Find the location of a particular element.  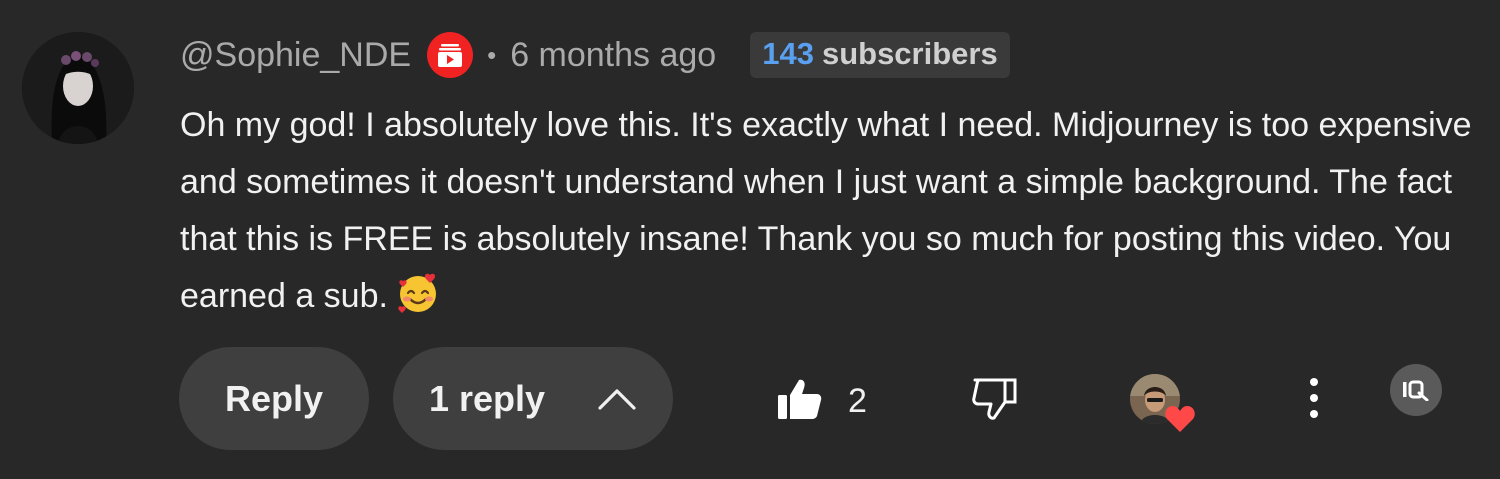

chevron-up-icon is located at coordinates (617, 399).